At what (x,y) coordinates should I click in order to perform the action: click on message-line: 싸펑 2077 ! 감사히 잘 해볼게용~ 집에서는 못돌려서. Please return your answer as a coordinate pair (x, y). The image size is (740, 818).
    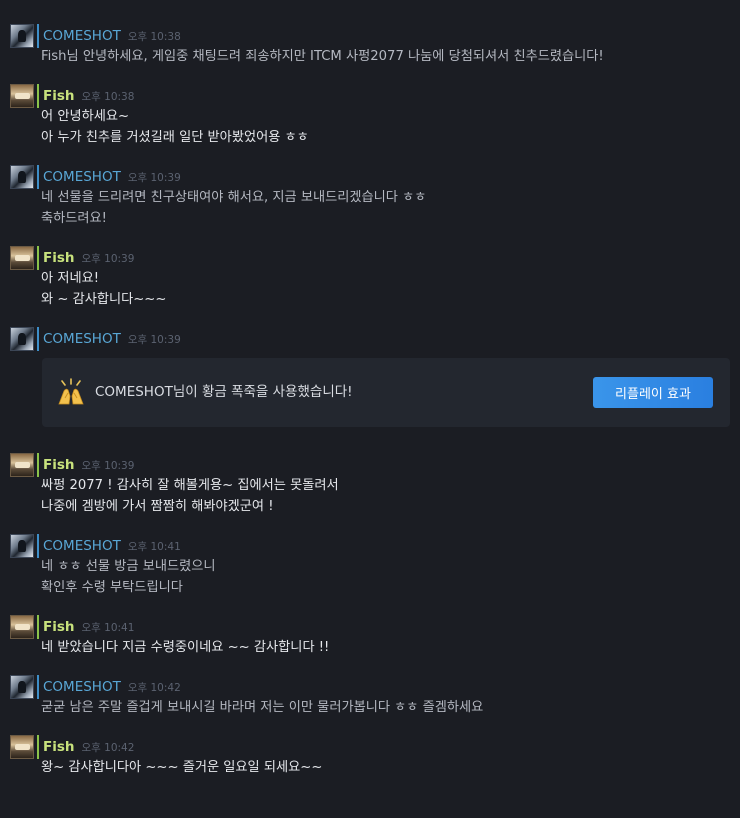
    Looking at the image, I should click on (190, 485).